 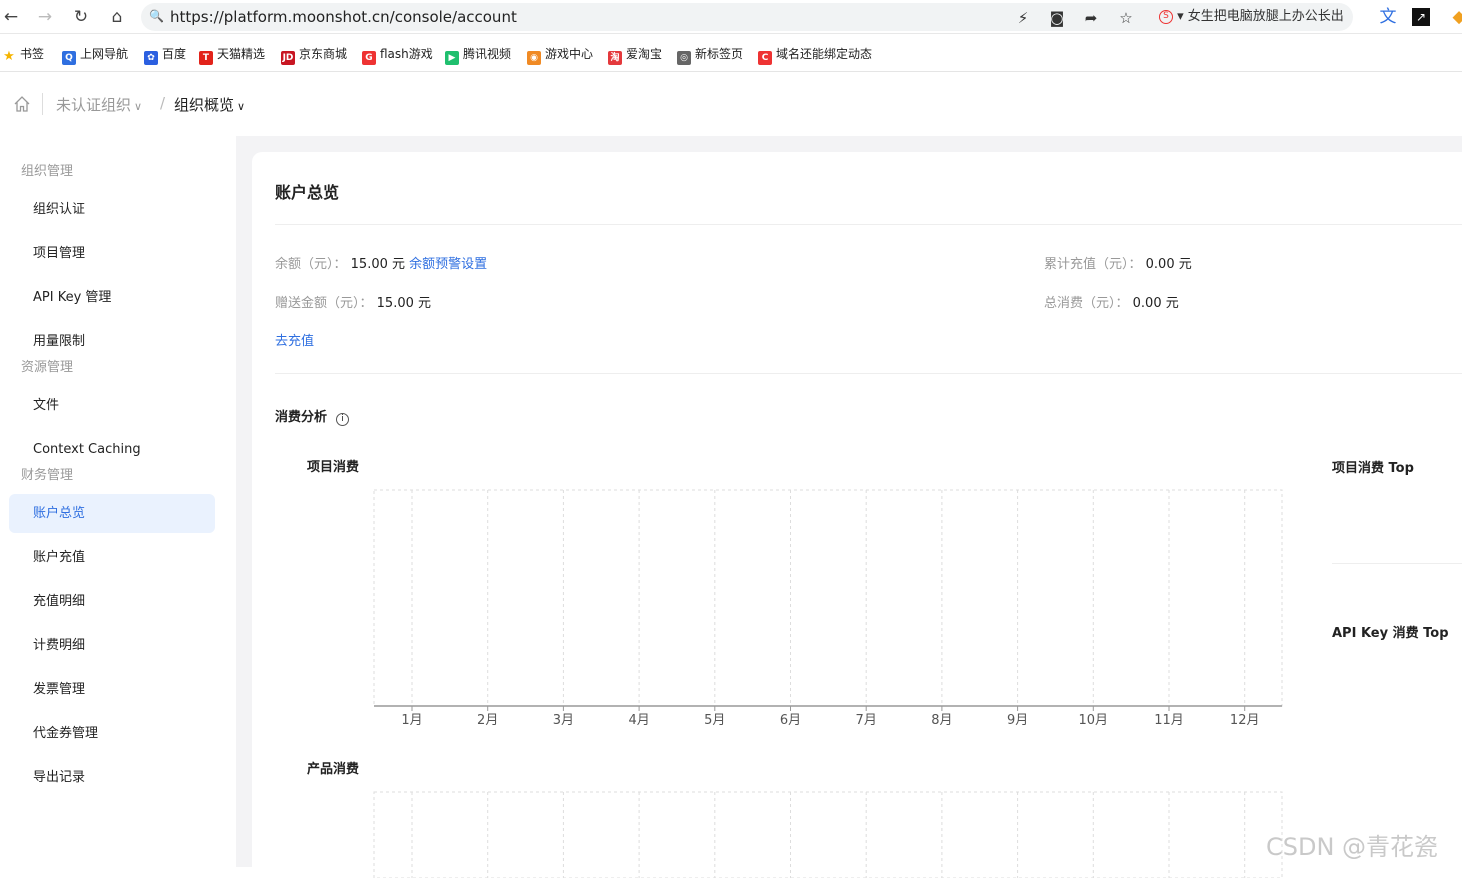 What do you see at coordinates (1091, 18) in the screenshot?
I see `share-icon: ➦` at bounding box center [1091, 18].